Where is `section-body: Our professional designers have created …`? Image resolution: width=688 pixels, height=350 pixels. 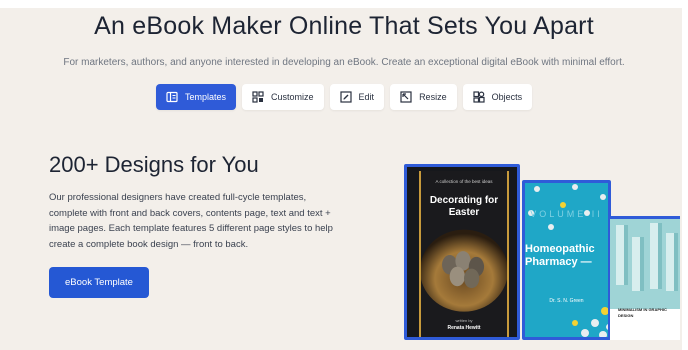
section-body: Our professional designers have created … is located at coordinates (191, 221).